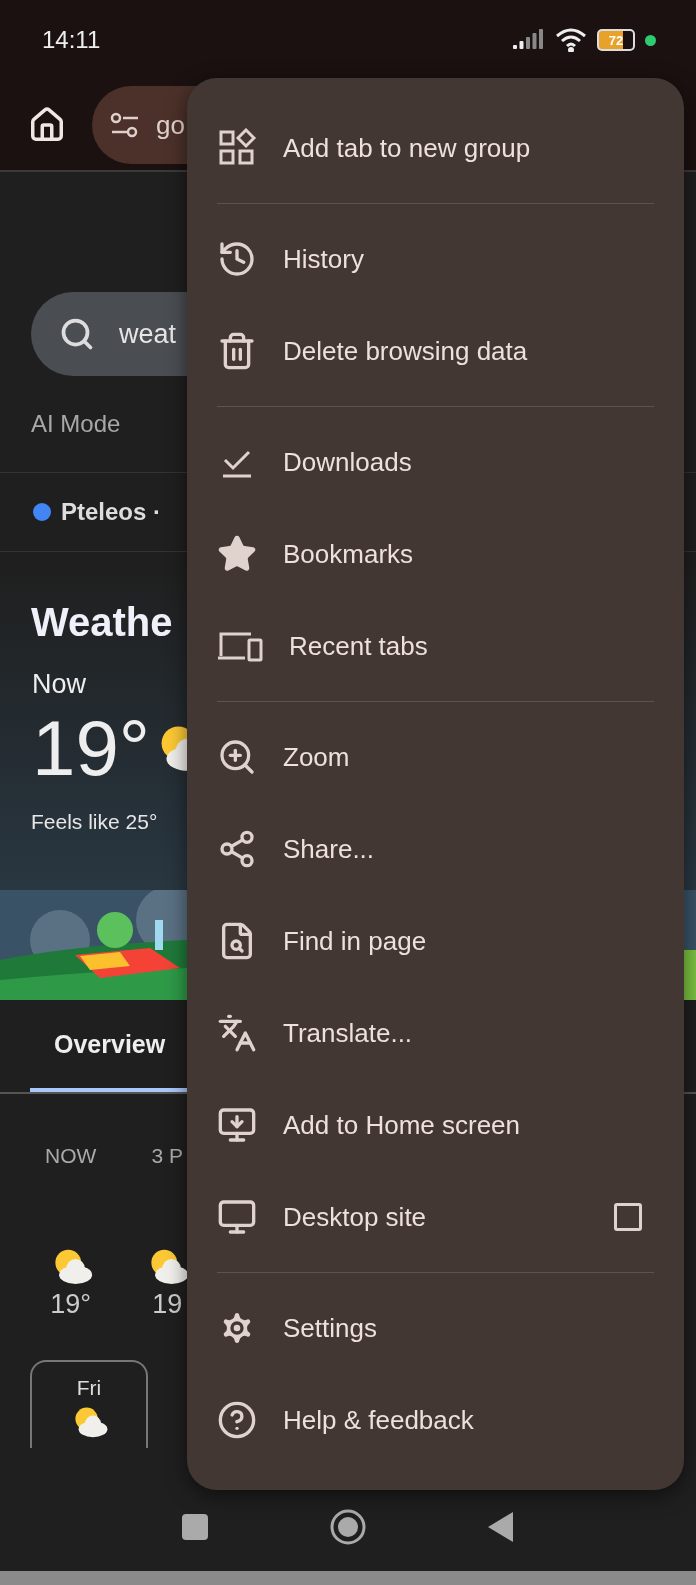  What do you see at coordinates (435, 646) in the screenshot?
I see `menu-item: Recent tabs` at bounding box center [435, 646].